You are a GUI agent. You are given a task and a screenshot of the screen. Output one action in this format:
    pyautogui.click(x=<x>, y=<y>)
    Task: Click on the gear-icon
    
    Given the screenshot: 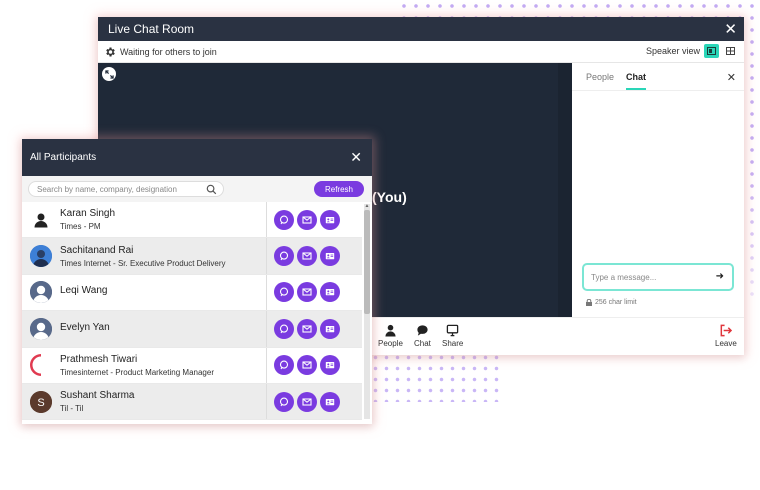 What is the action you would take?
    pyautogui.click(x=110, y=52)
    